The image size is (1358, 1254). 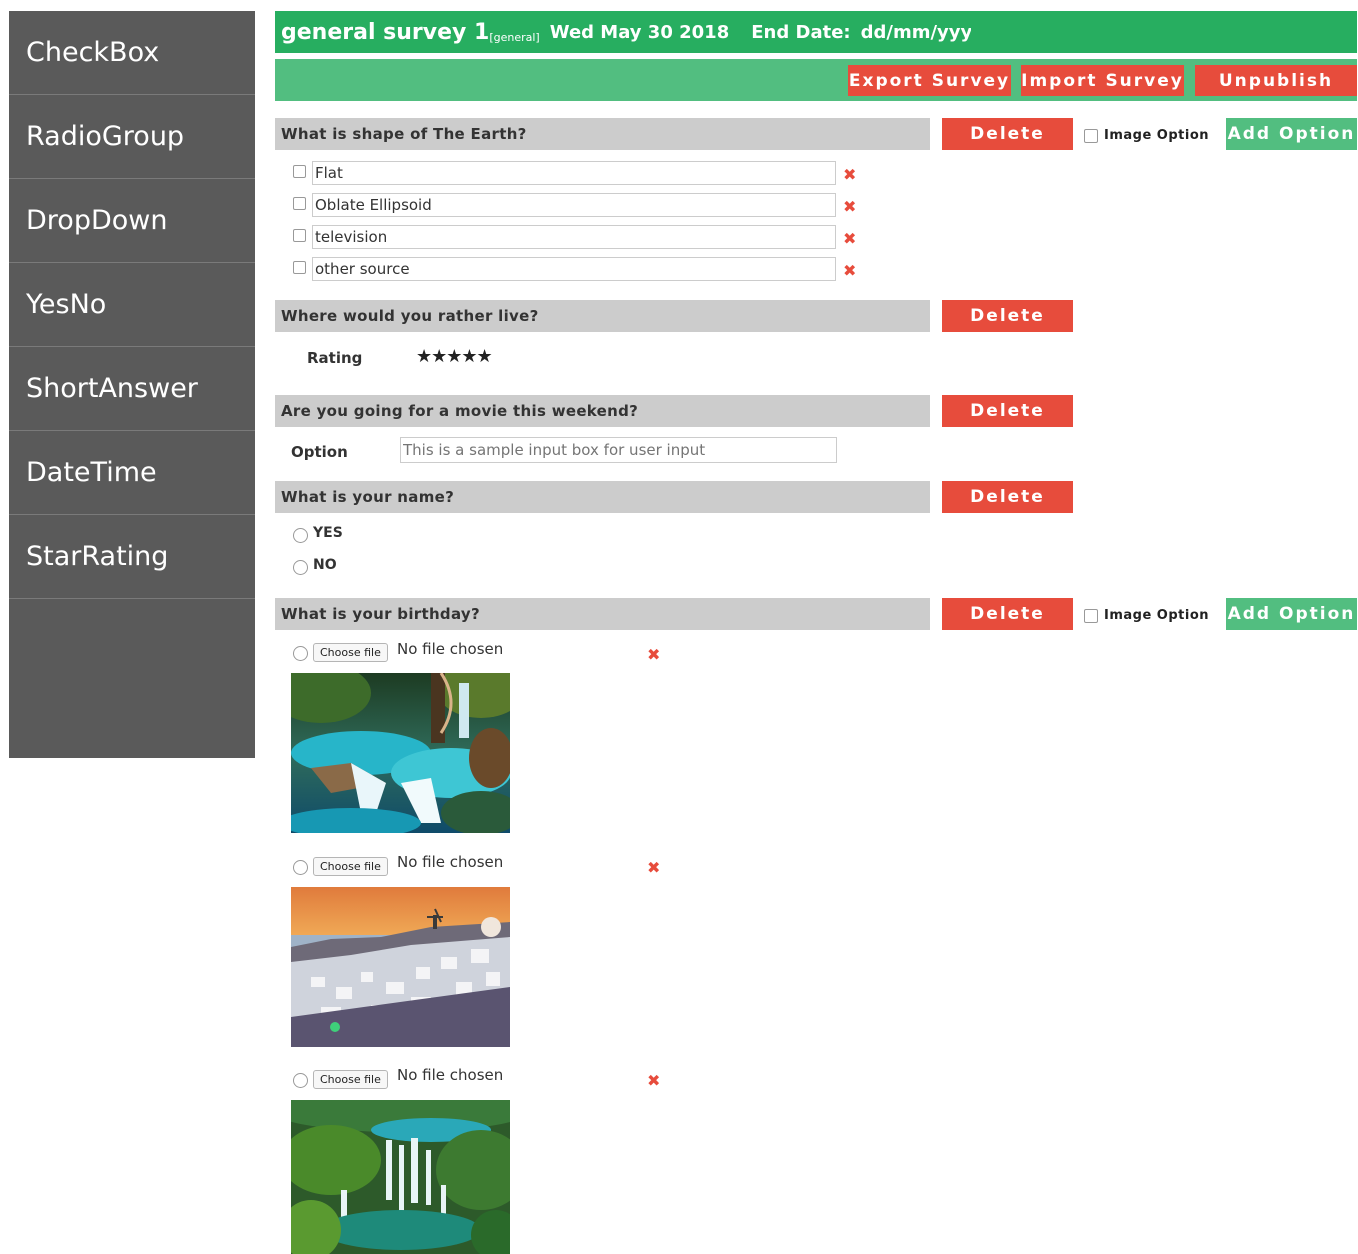 I want to click on sidebar-item-checkbox: CheckBox, so click(x=132, y=53).